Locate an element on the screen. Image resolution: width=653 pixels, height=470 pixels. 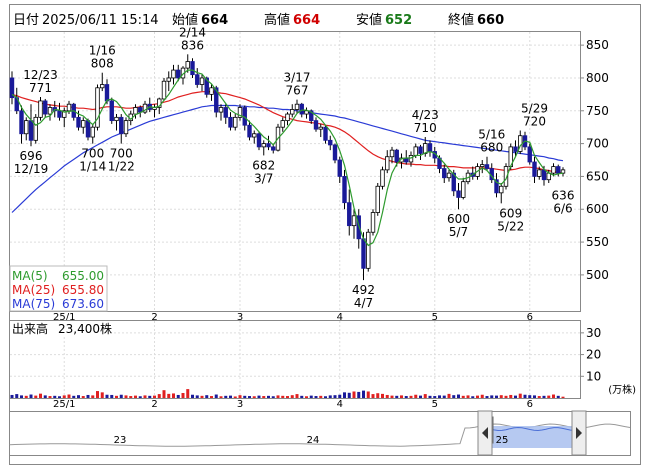
annotation-line1: 696 is located at coordinates (31, 156).